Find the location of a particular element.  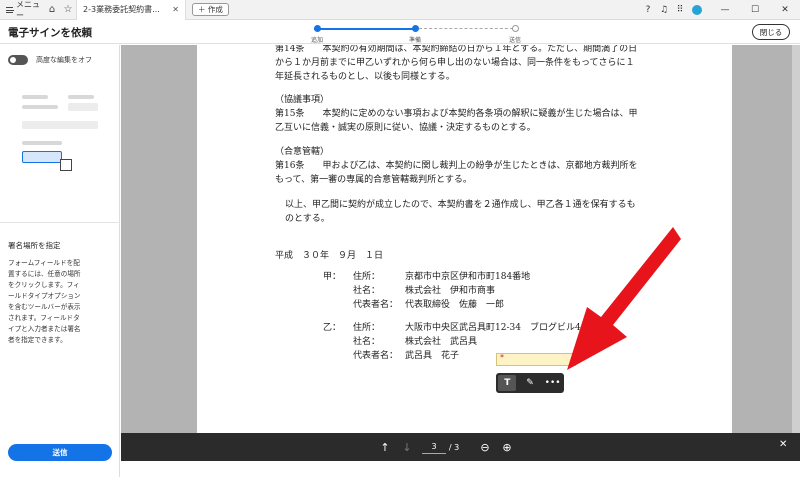

menu-button: メニュー is located at coordinates (22, 10).